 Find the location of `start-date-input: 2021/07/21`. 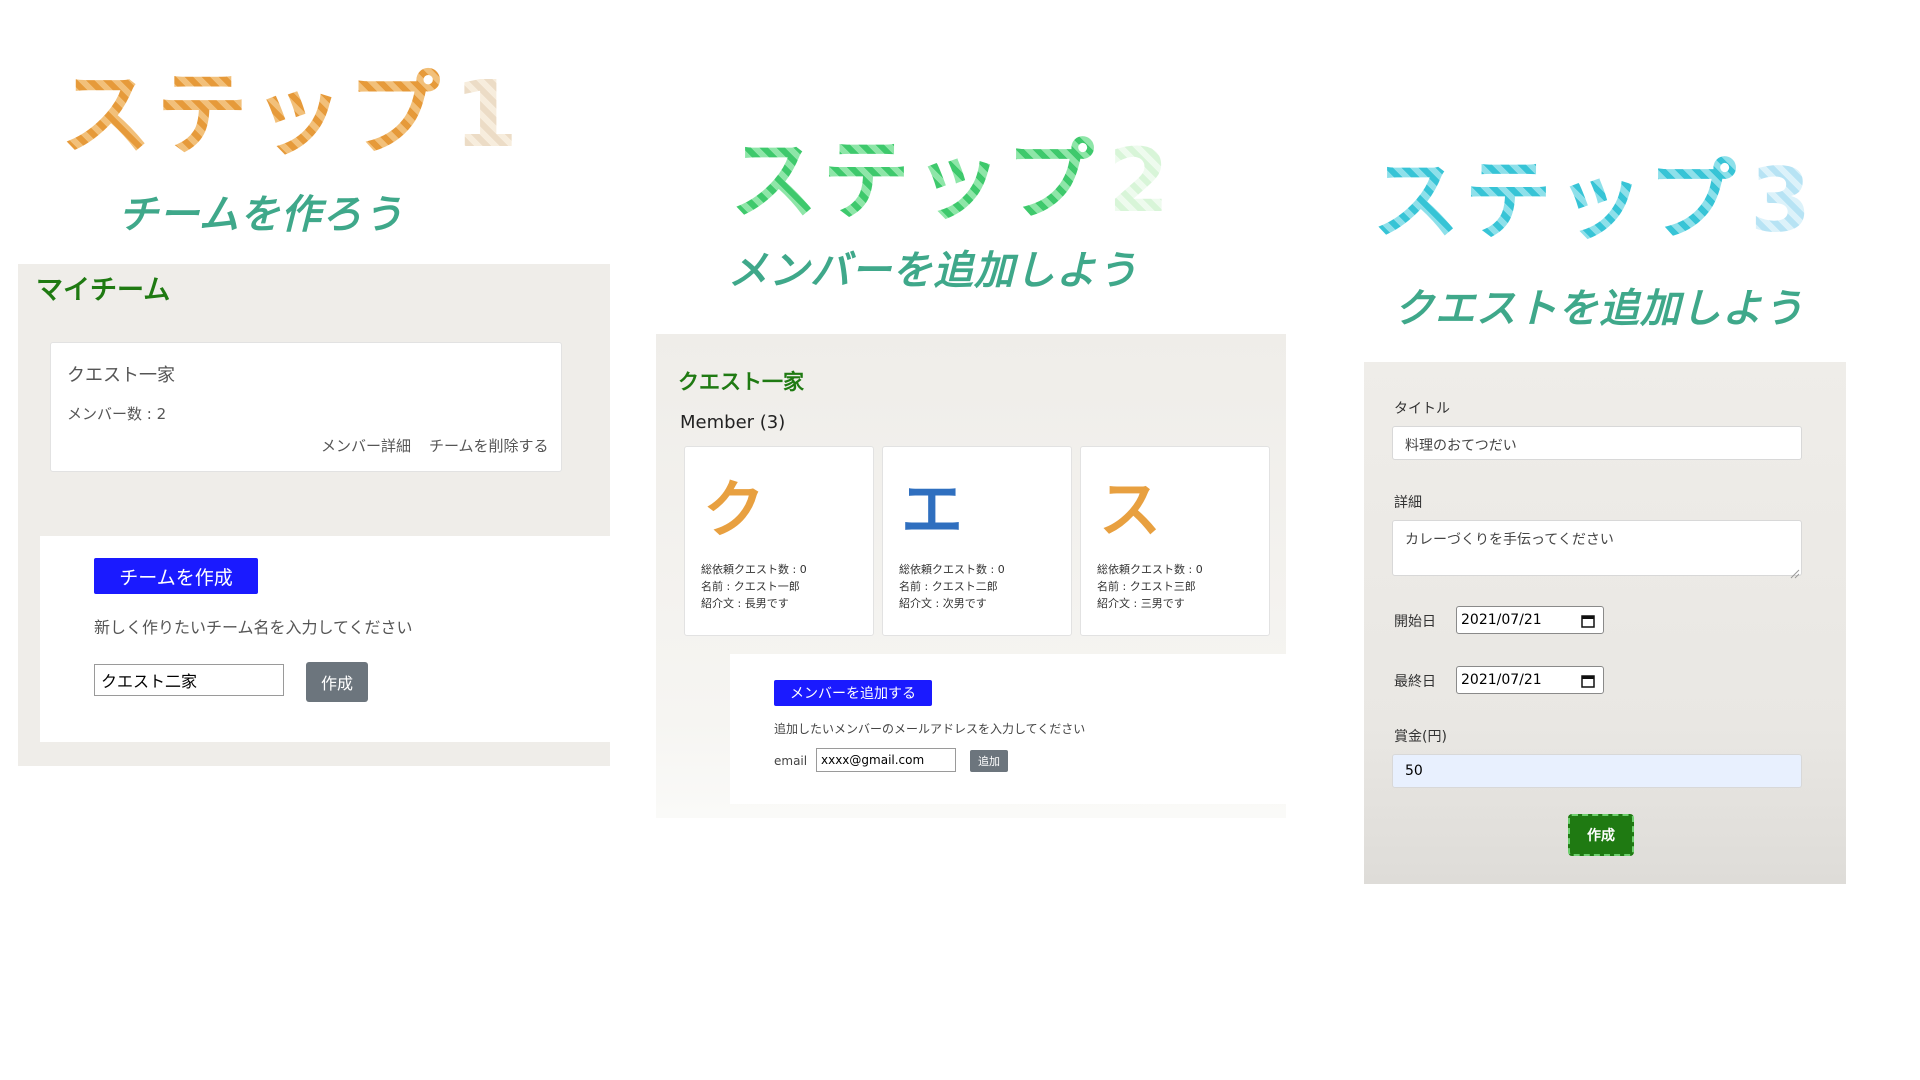

start-date-input: 2021/07/21 is located at coordinates (1530, 620).